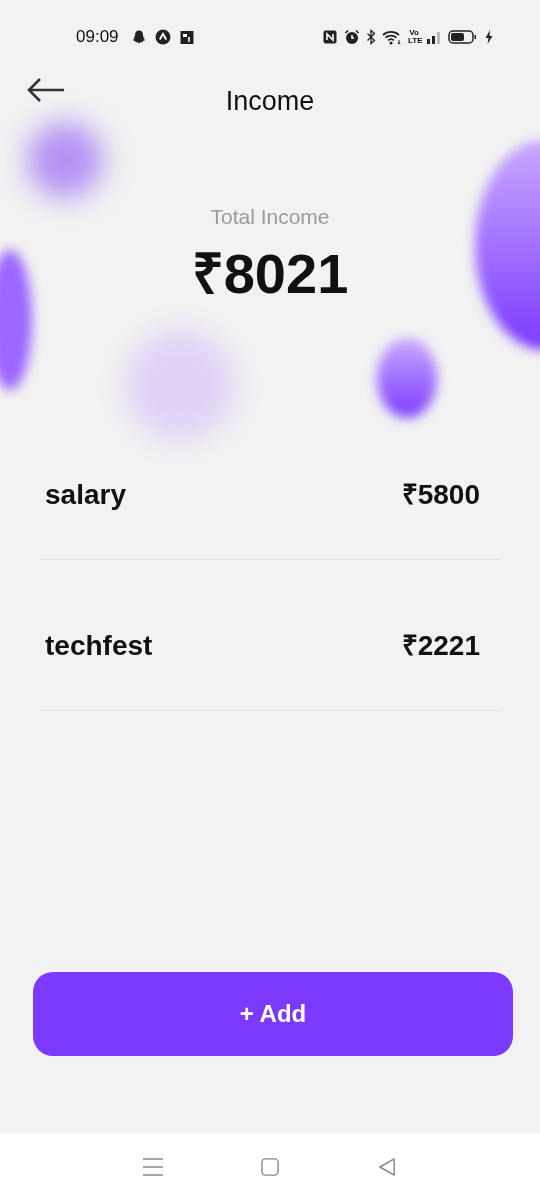  What do you see at coordinates (273, 1014) in the screenshot?
I see `add-button: + Add` at bounding box center [273, 1014].